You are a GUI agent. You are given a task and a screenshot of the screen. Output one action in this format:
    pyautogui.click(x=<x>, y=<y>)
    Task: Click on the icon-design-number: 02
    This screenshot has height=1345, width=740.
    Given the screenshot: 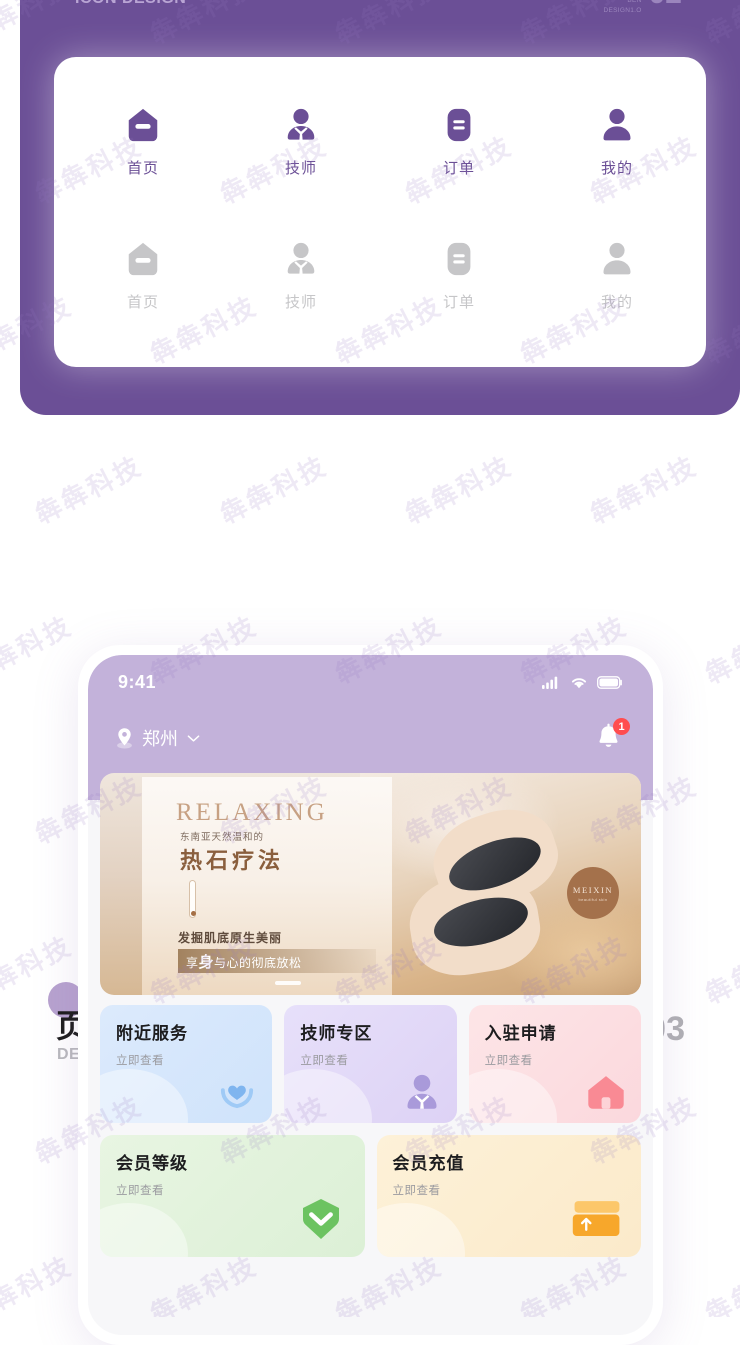 What is the action you would take?
    pyautogui.click(x=665, y=4)
    